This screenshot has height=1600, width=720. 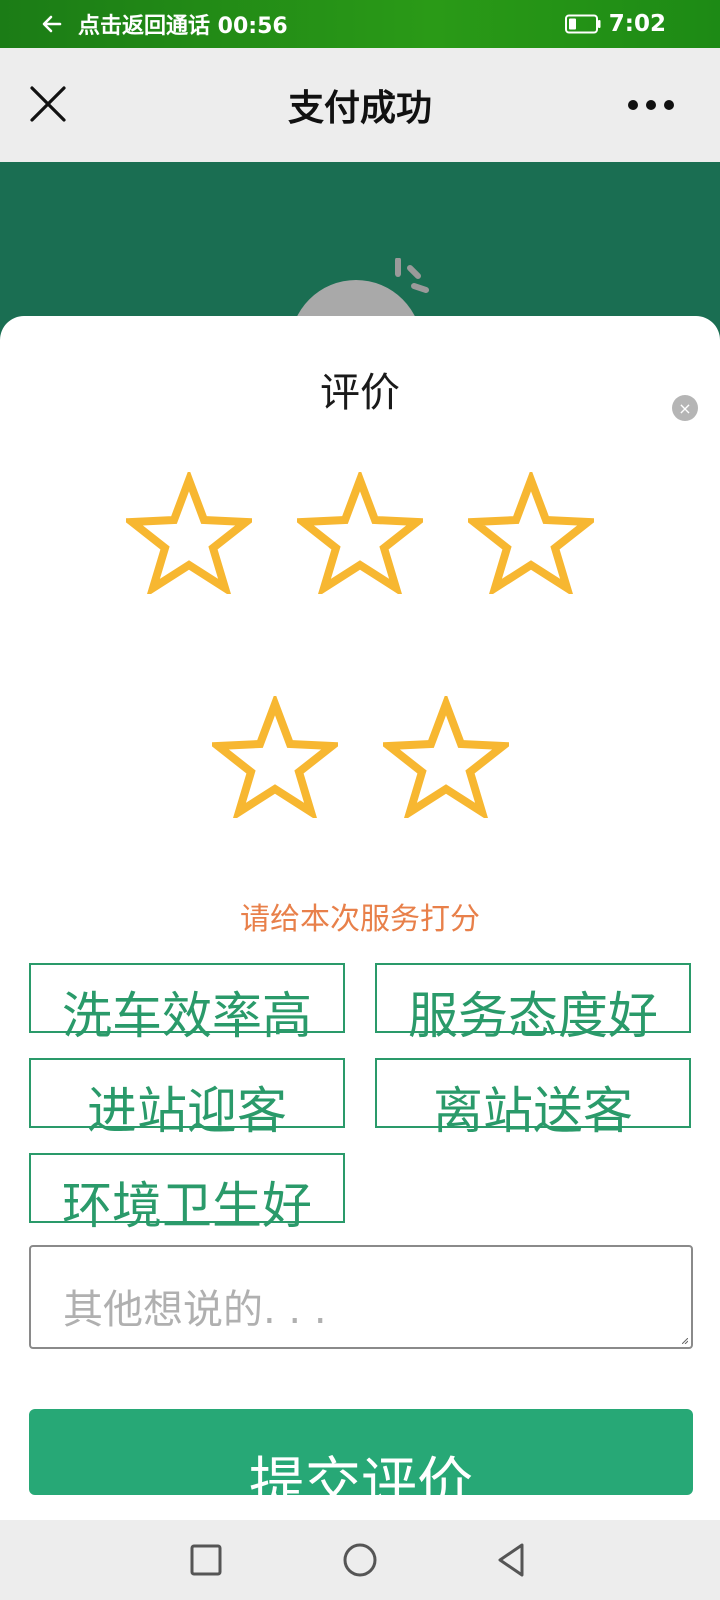 What do you see at coordinates (195, 1310) in the screenshot?
I see `comment-placeholder: 其他想说的. . .` at bounding box center [195, 1310].